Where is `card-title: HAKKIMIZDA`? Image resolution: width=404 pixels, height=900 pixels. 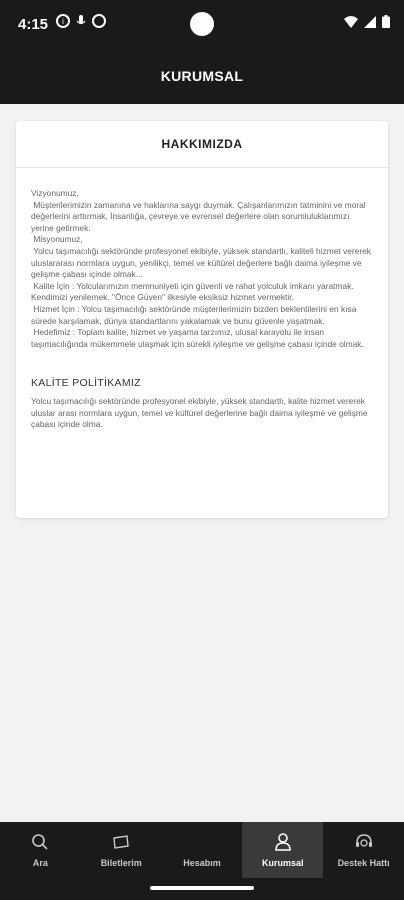 card-title: HAKKIMIZDA is located at coordinates (202, 144).